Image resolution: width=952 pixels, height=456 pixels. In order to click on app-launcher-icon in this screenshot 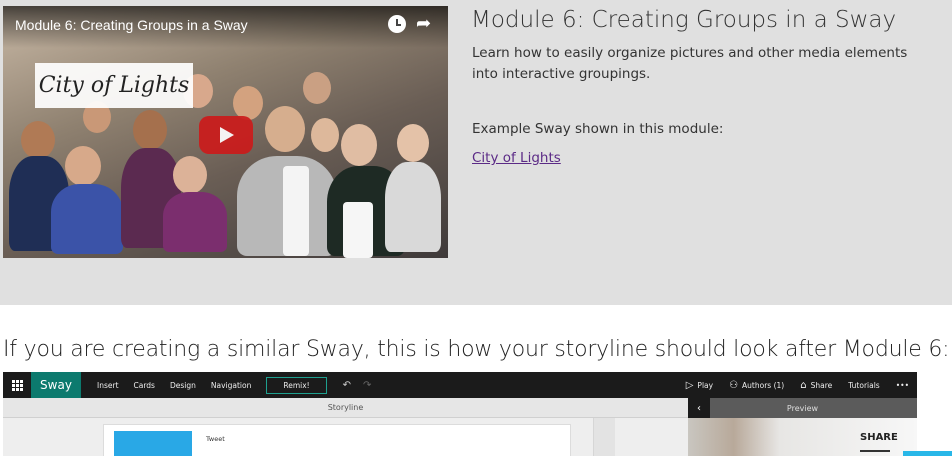, I will do `click(17, 385)`.